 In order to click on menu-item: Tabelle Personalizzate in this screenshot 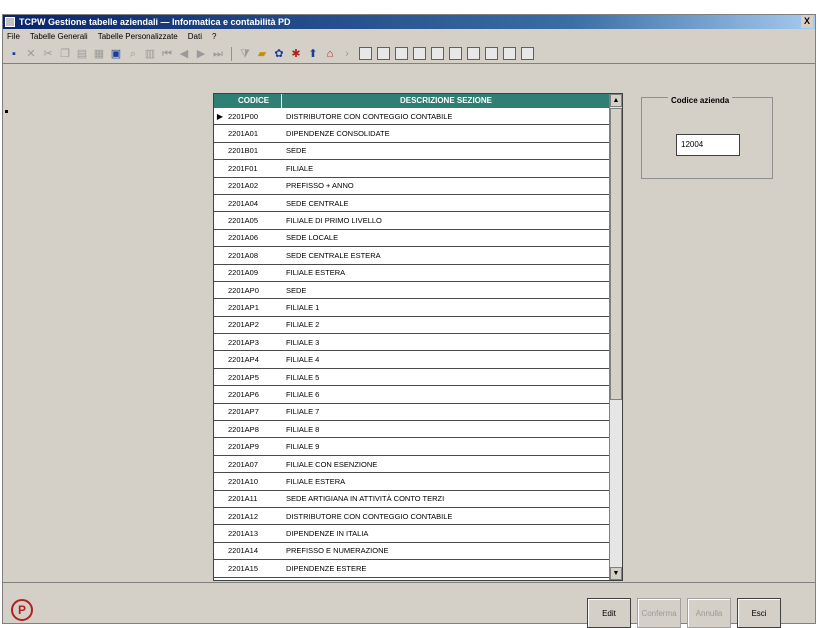, I will do `click(138, 36)`.